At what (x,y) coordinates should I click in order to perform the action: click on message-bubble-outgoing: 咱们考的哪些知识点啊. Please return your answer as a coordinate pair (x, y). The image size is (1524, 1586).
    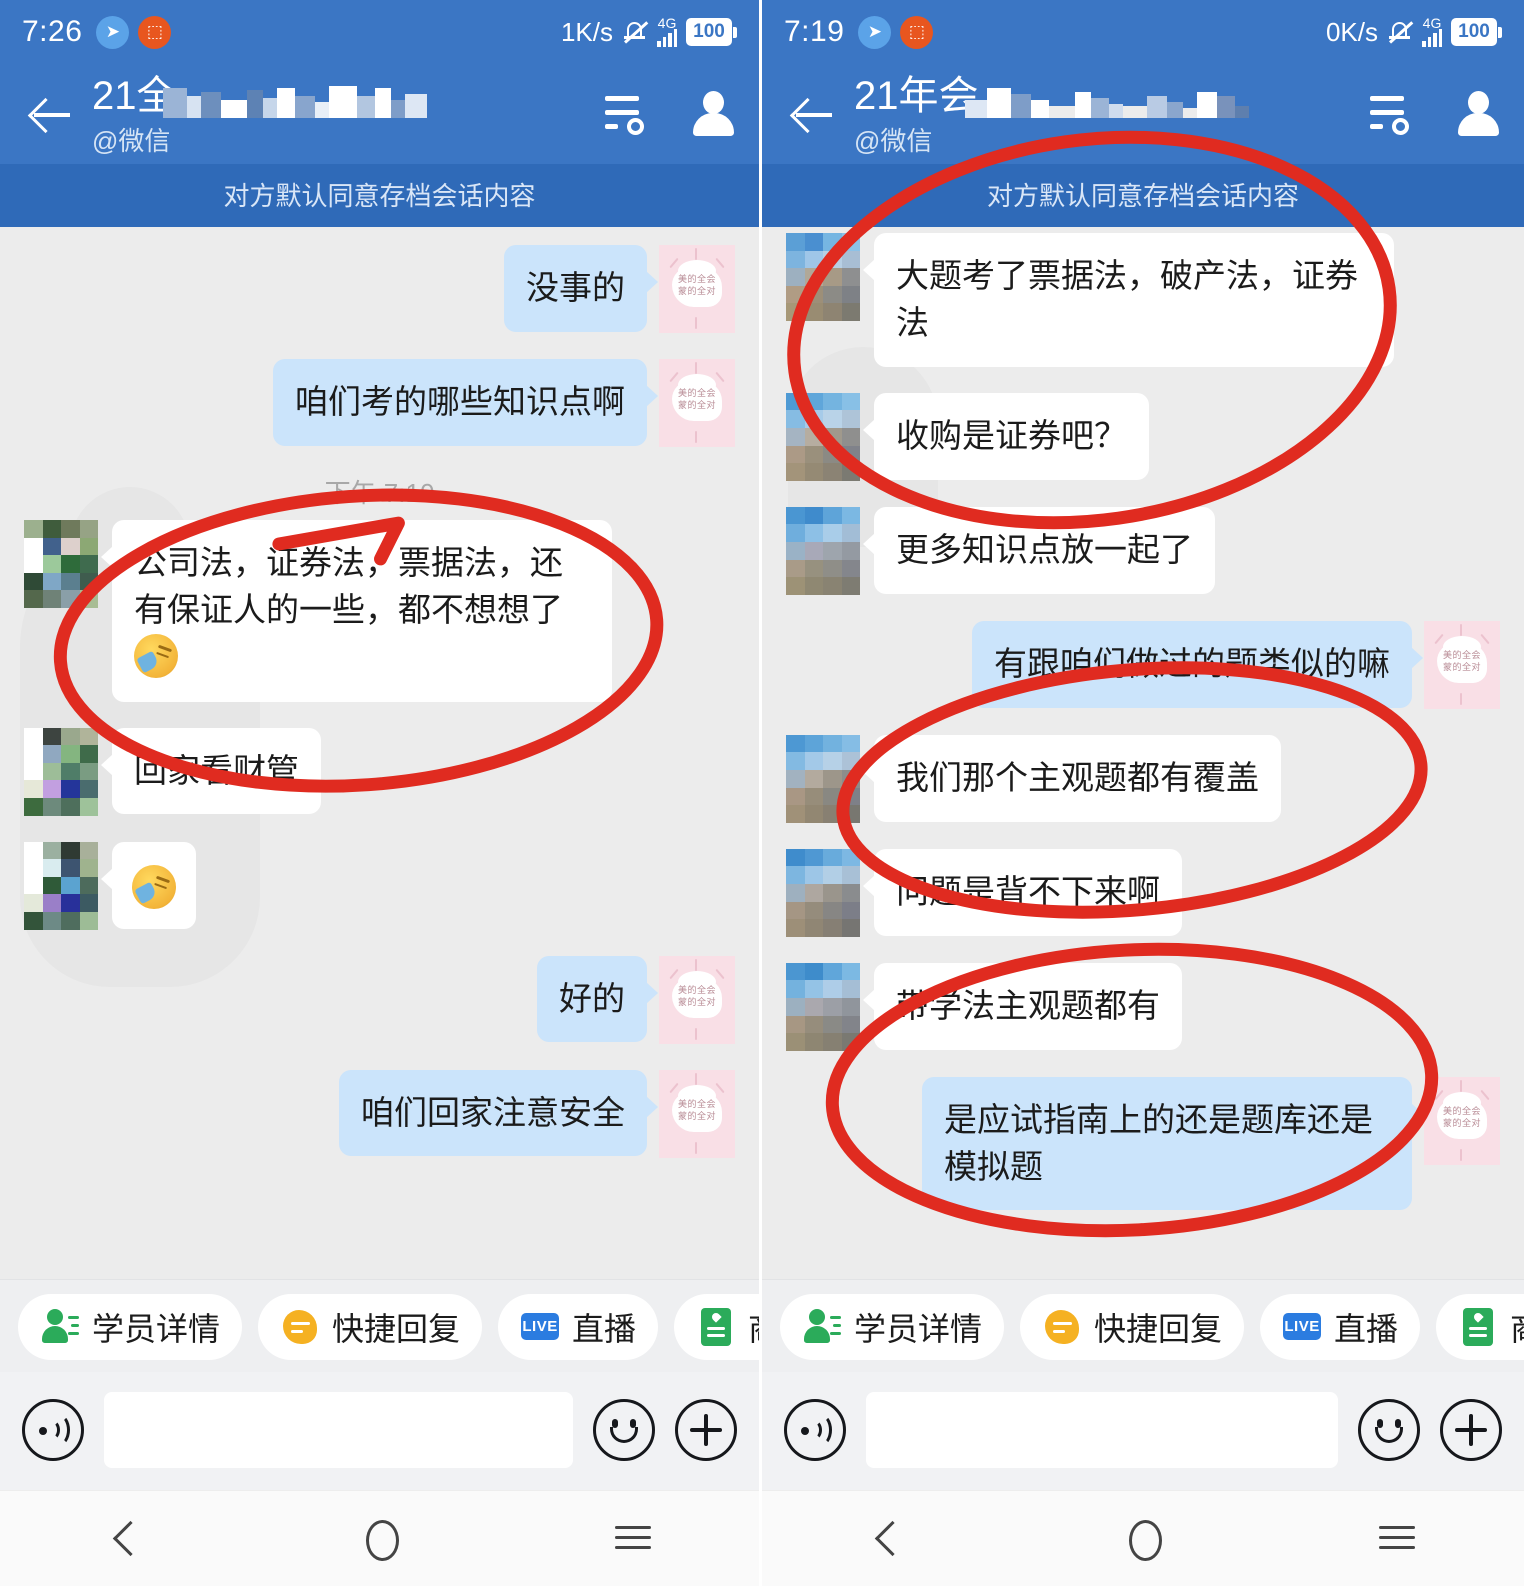
    Looking at the image, I should click on (465, 402).